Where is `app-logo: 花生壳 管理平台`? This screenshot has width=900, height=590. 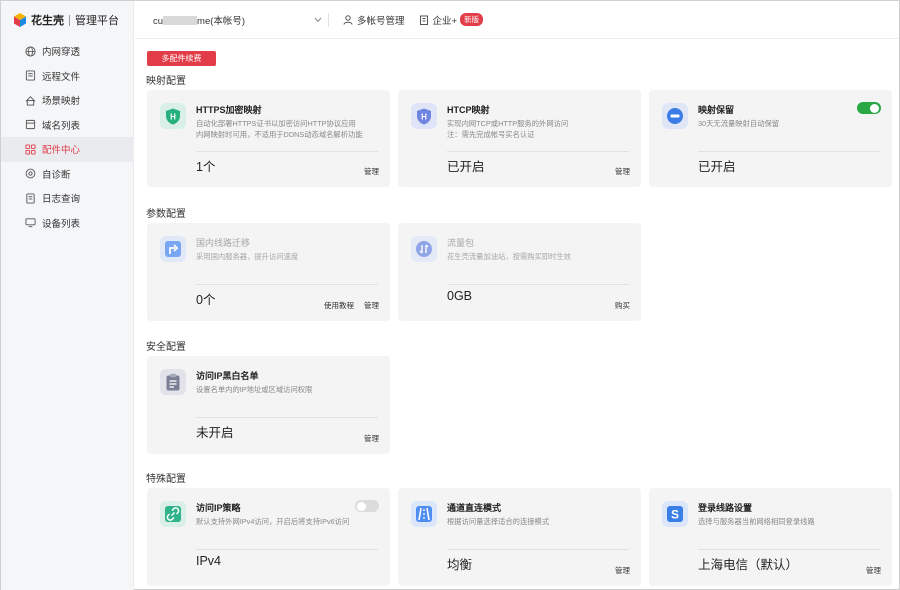
app-logo: 花生壳 管理平台 is located at coordinates (67, 20).